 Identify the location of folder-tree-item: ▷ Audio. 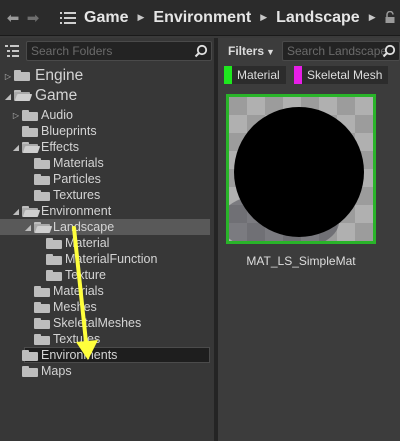
(42, 115).